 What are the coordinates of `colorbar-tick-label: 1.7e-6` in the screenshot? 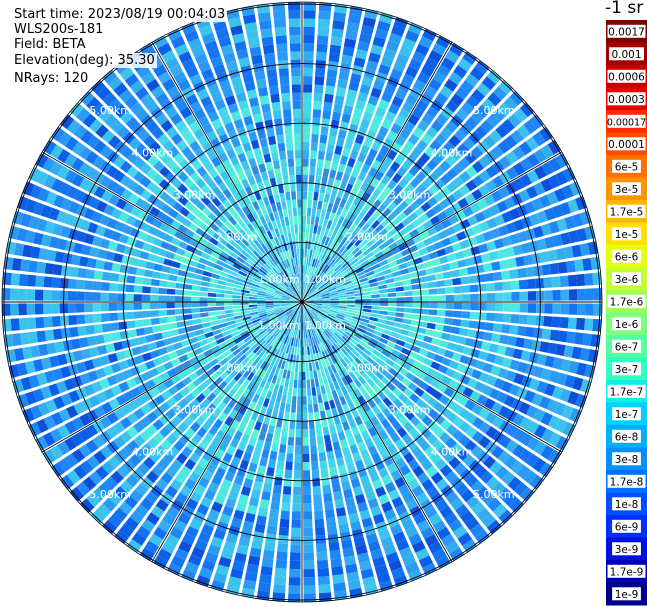 It's located at (627, 302).